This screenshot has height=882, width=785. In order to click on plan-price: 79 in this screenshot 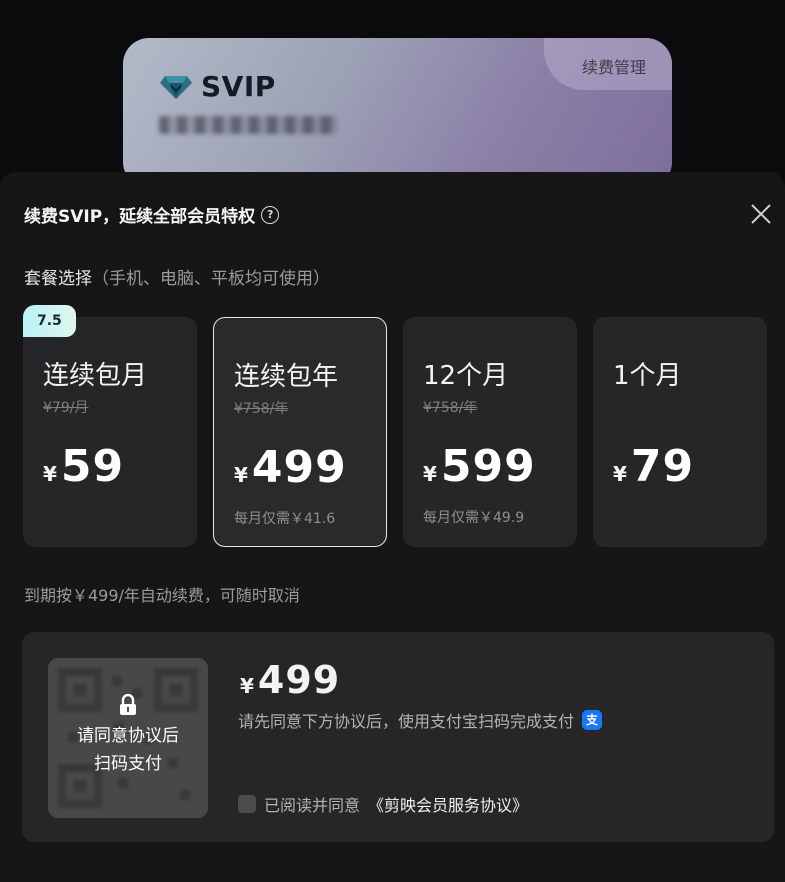, I will do `click(662, 466)`.